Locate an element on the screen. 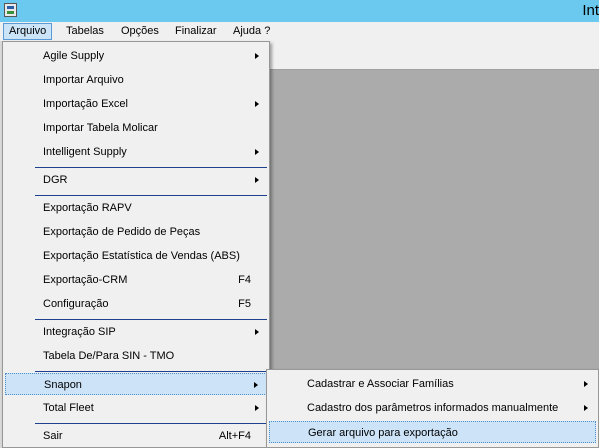 The image size is (599, 448). menu-item-label: Exportação RAPV is located at coordinates (87, 208).